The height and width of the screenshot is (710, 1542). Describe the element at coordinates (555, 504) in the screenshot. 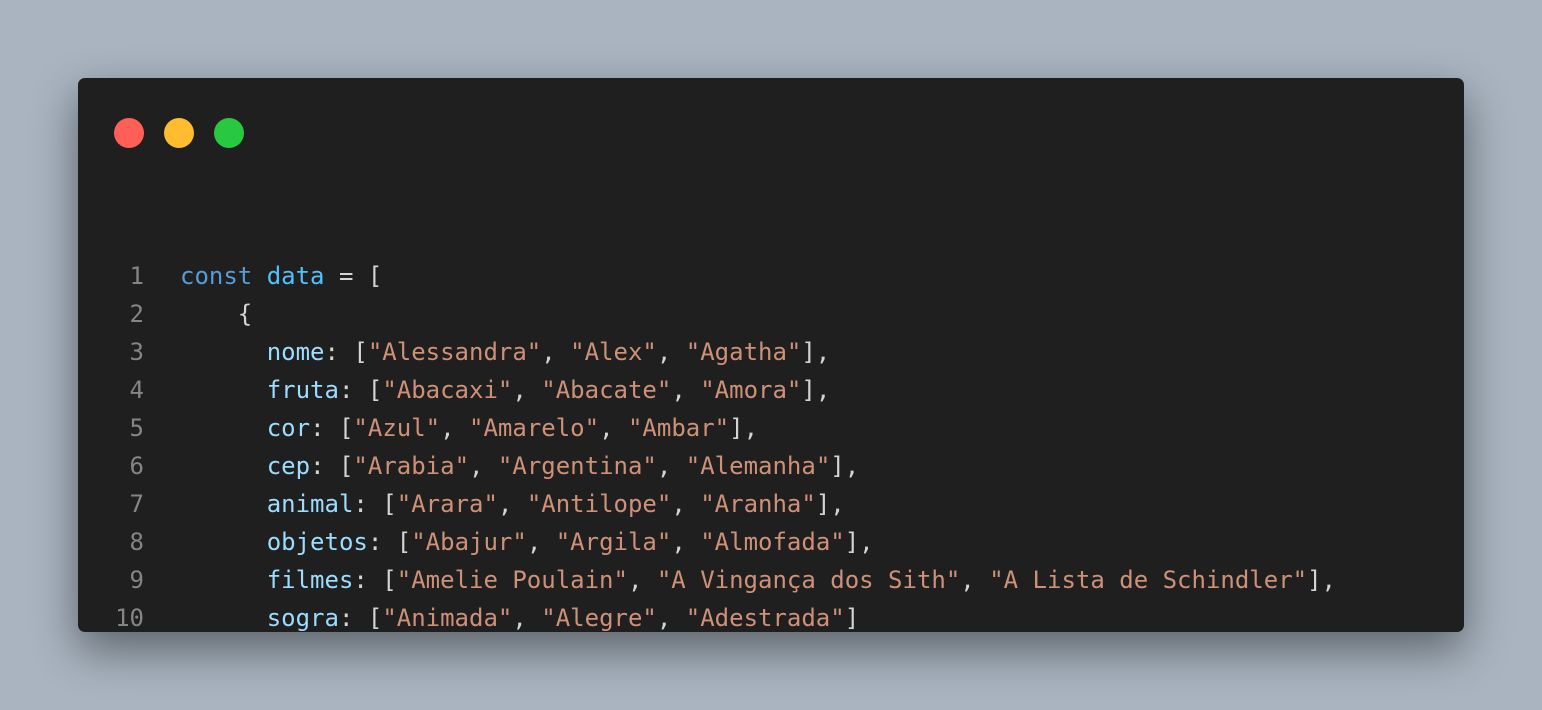

I see `code-text: animal: ["Arara", "Antilope", "Aranha"],` at that location.